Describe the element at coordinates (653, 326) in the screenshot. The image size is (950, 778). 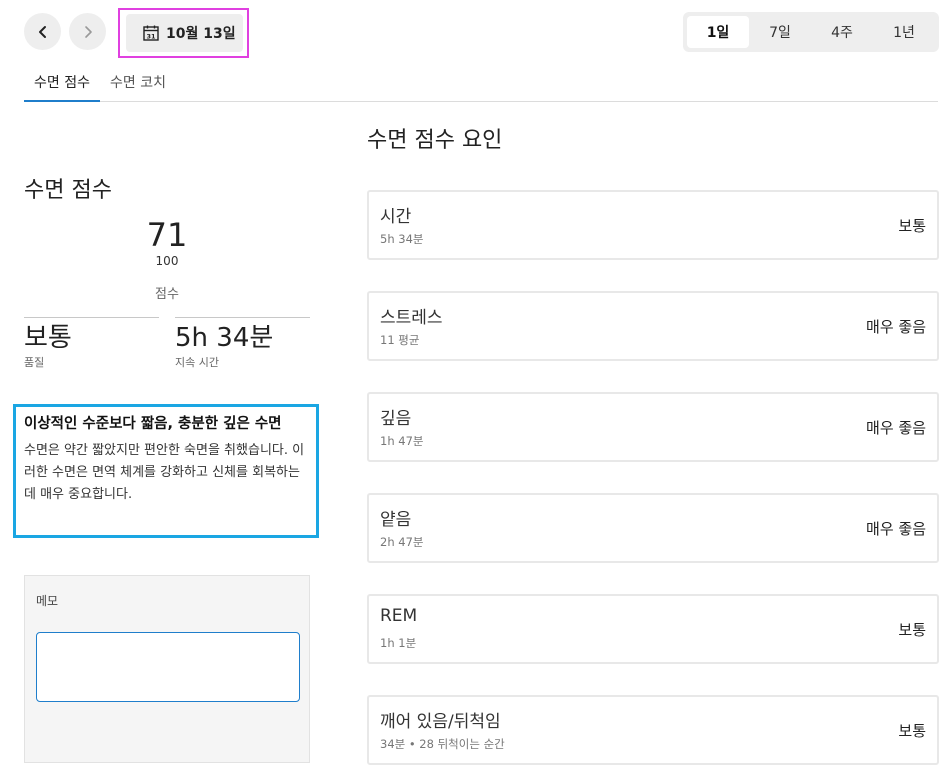
I see `factor-card-stress: 스트레스 11 평균 매우 좋음` at that location.